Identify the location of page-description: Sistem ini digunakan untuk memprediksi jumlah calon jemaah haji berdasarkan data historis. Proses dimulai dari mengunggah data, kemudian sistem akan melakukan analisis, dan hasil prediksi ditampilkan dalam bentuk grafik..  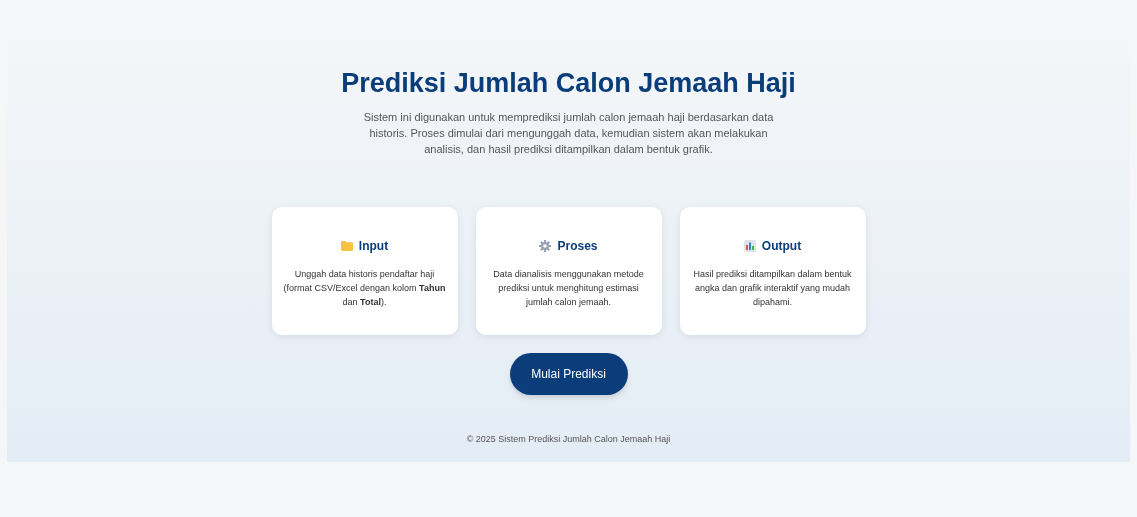
(568, 133).